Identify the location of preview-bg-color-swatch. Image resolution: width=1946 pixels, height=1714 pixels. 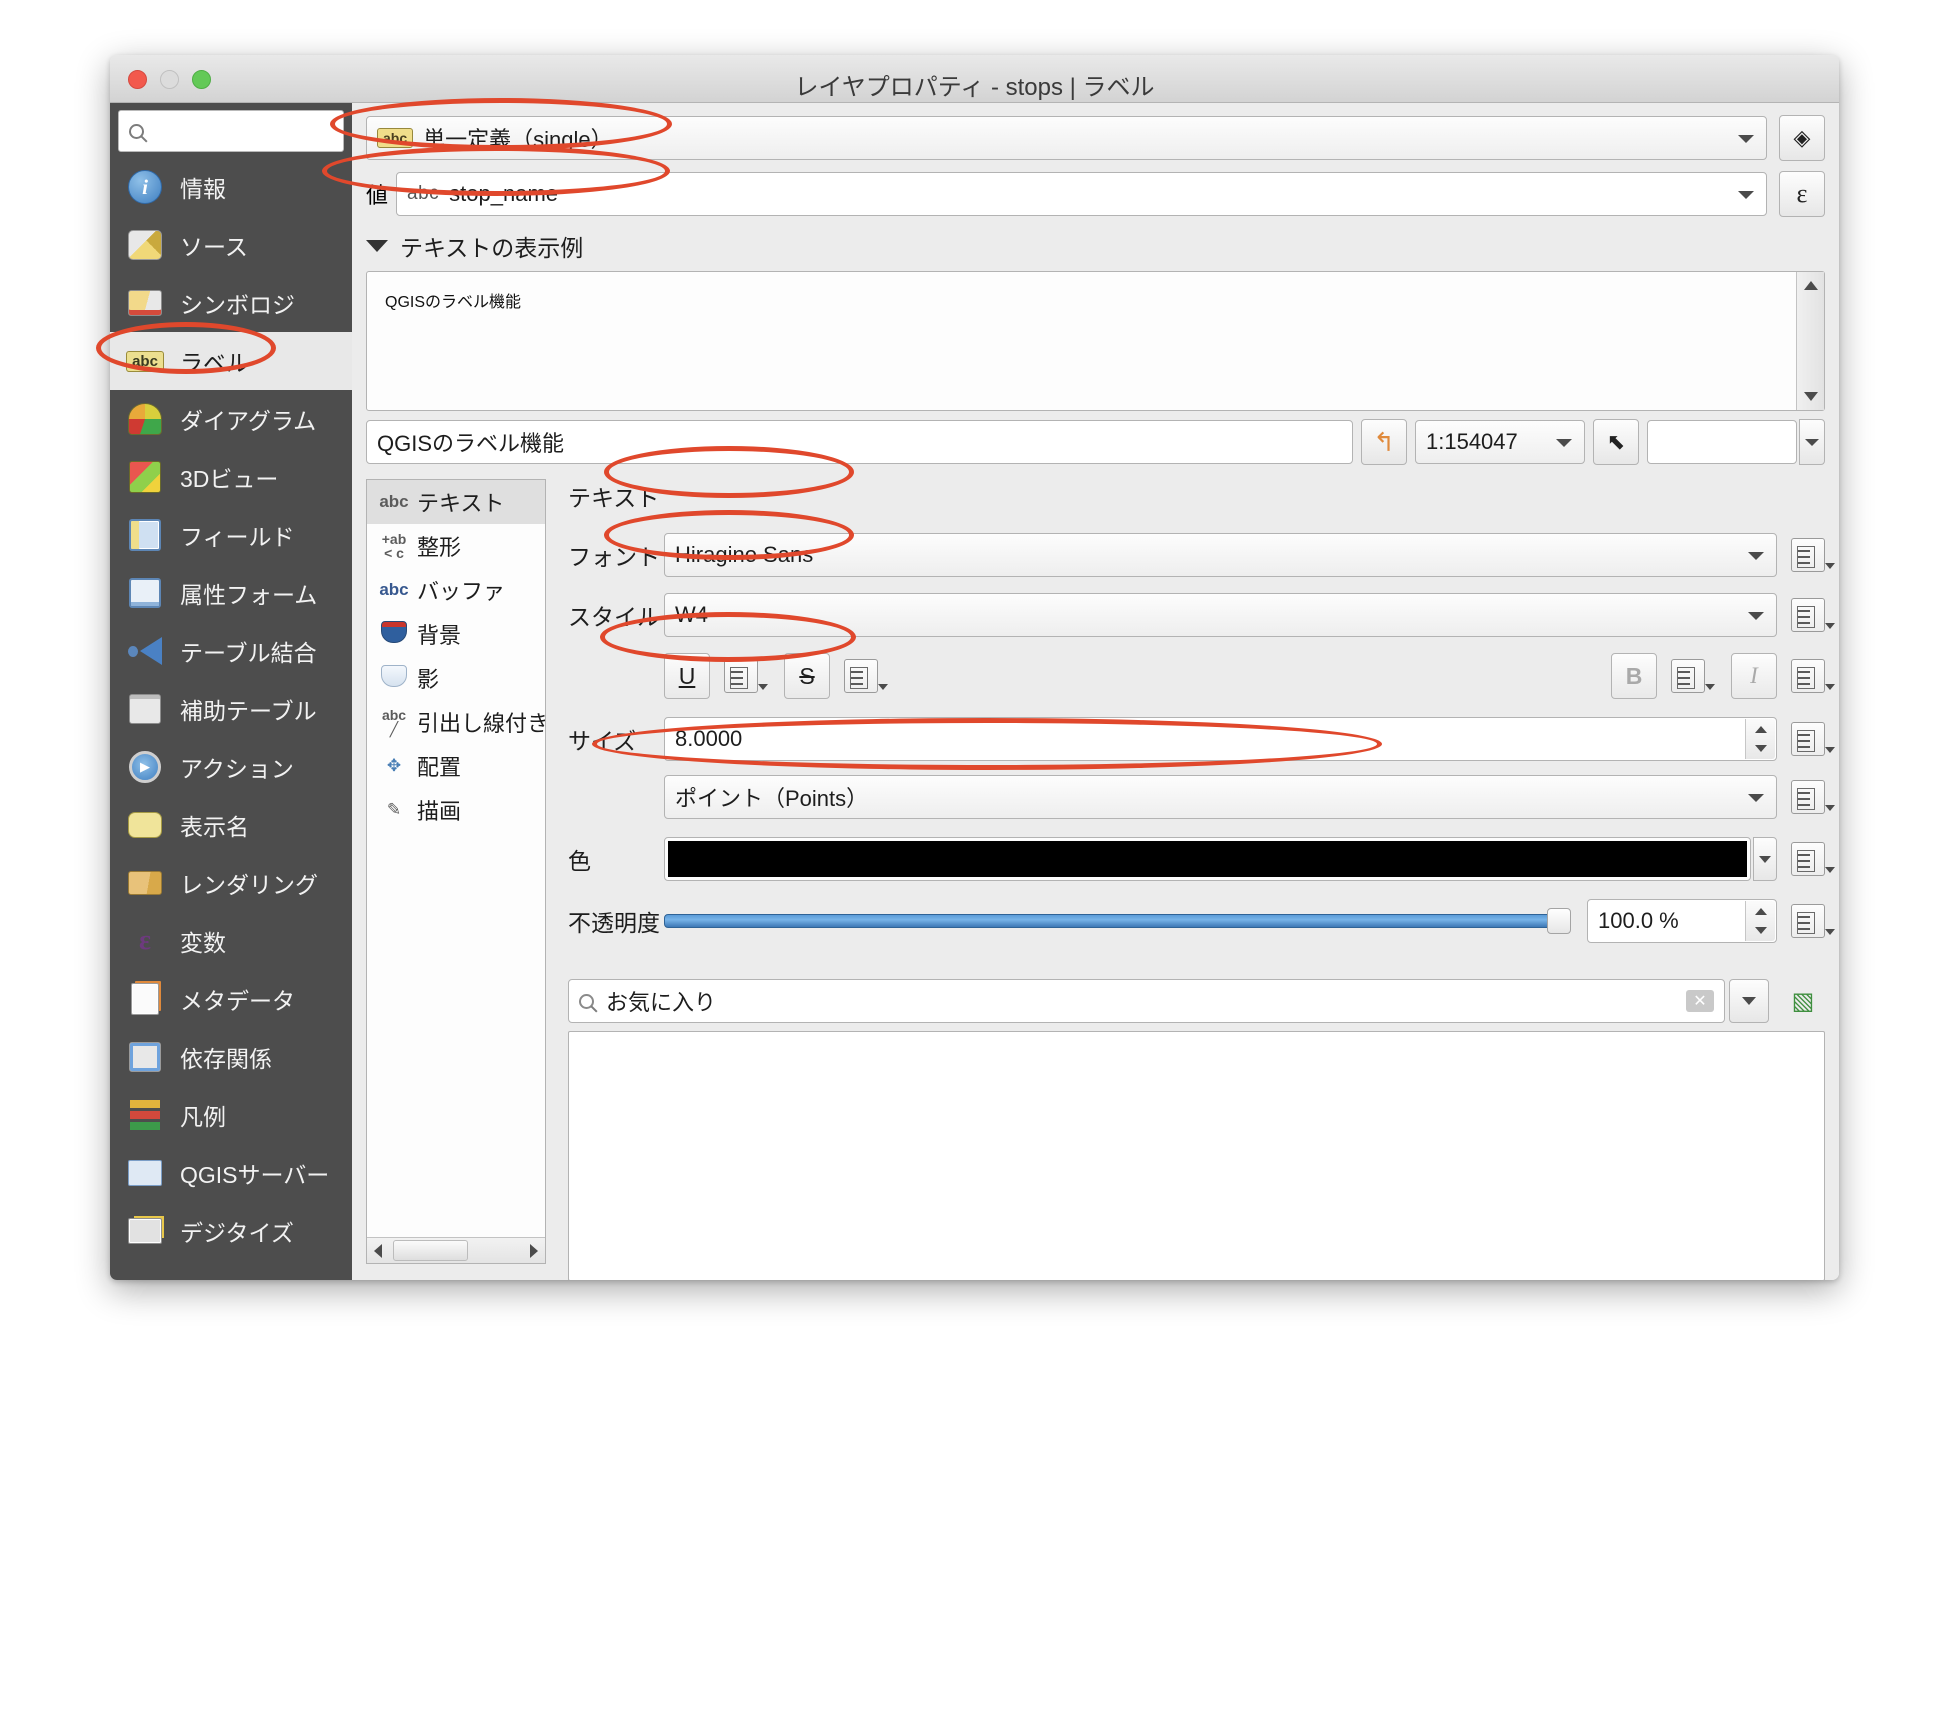
(1722, 442).